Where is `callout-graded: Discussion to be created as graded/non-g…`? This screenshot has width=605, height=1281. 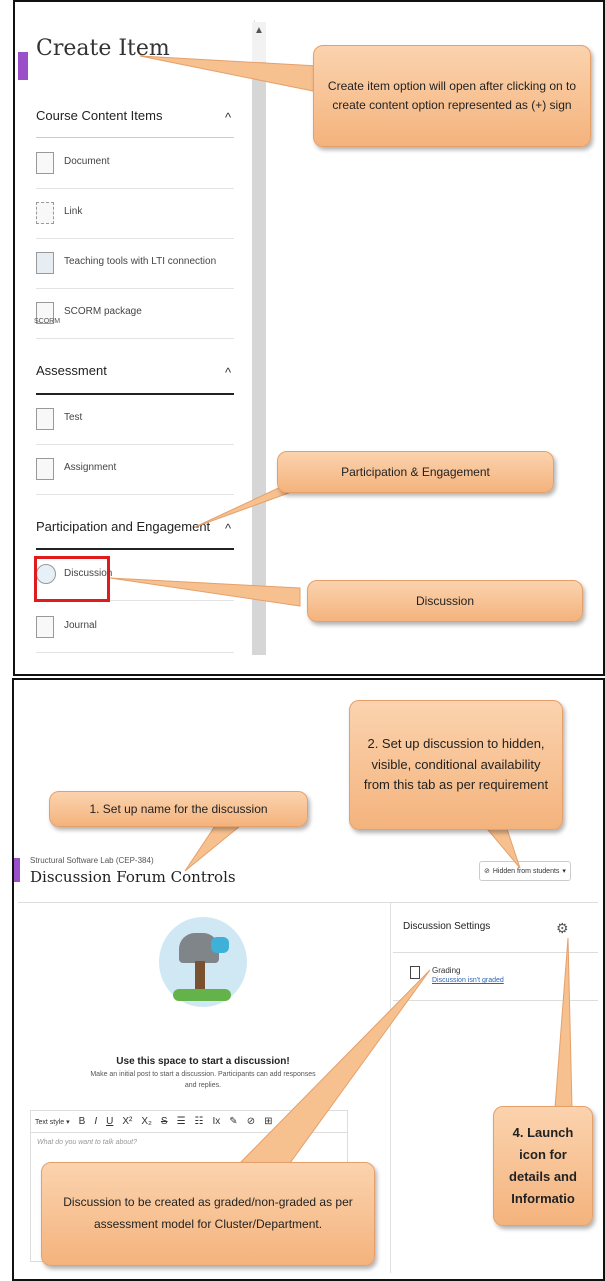 callout-graded: Discussion to be created as graded/non-g… is located at coordinates (208, 1214).